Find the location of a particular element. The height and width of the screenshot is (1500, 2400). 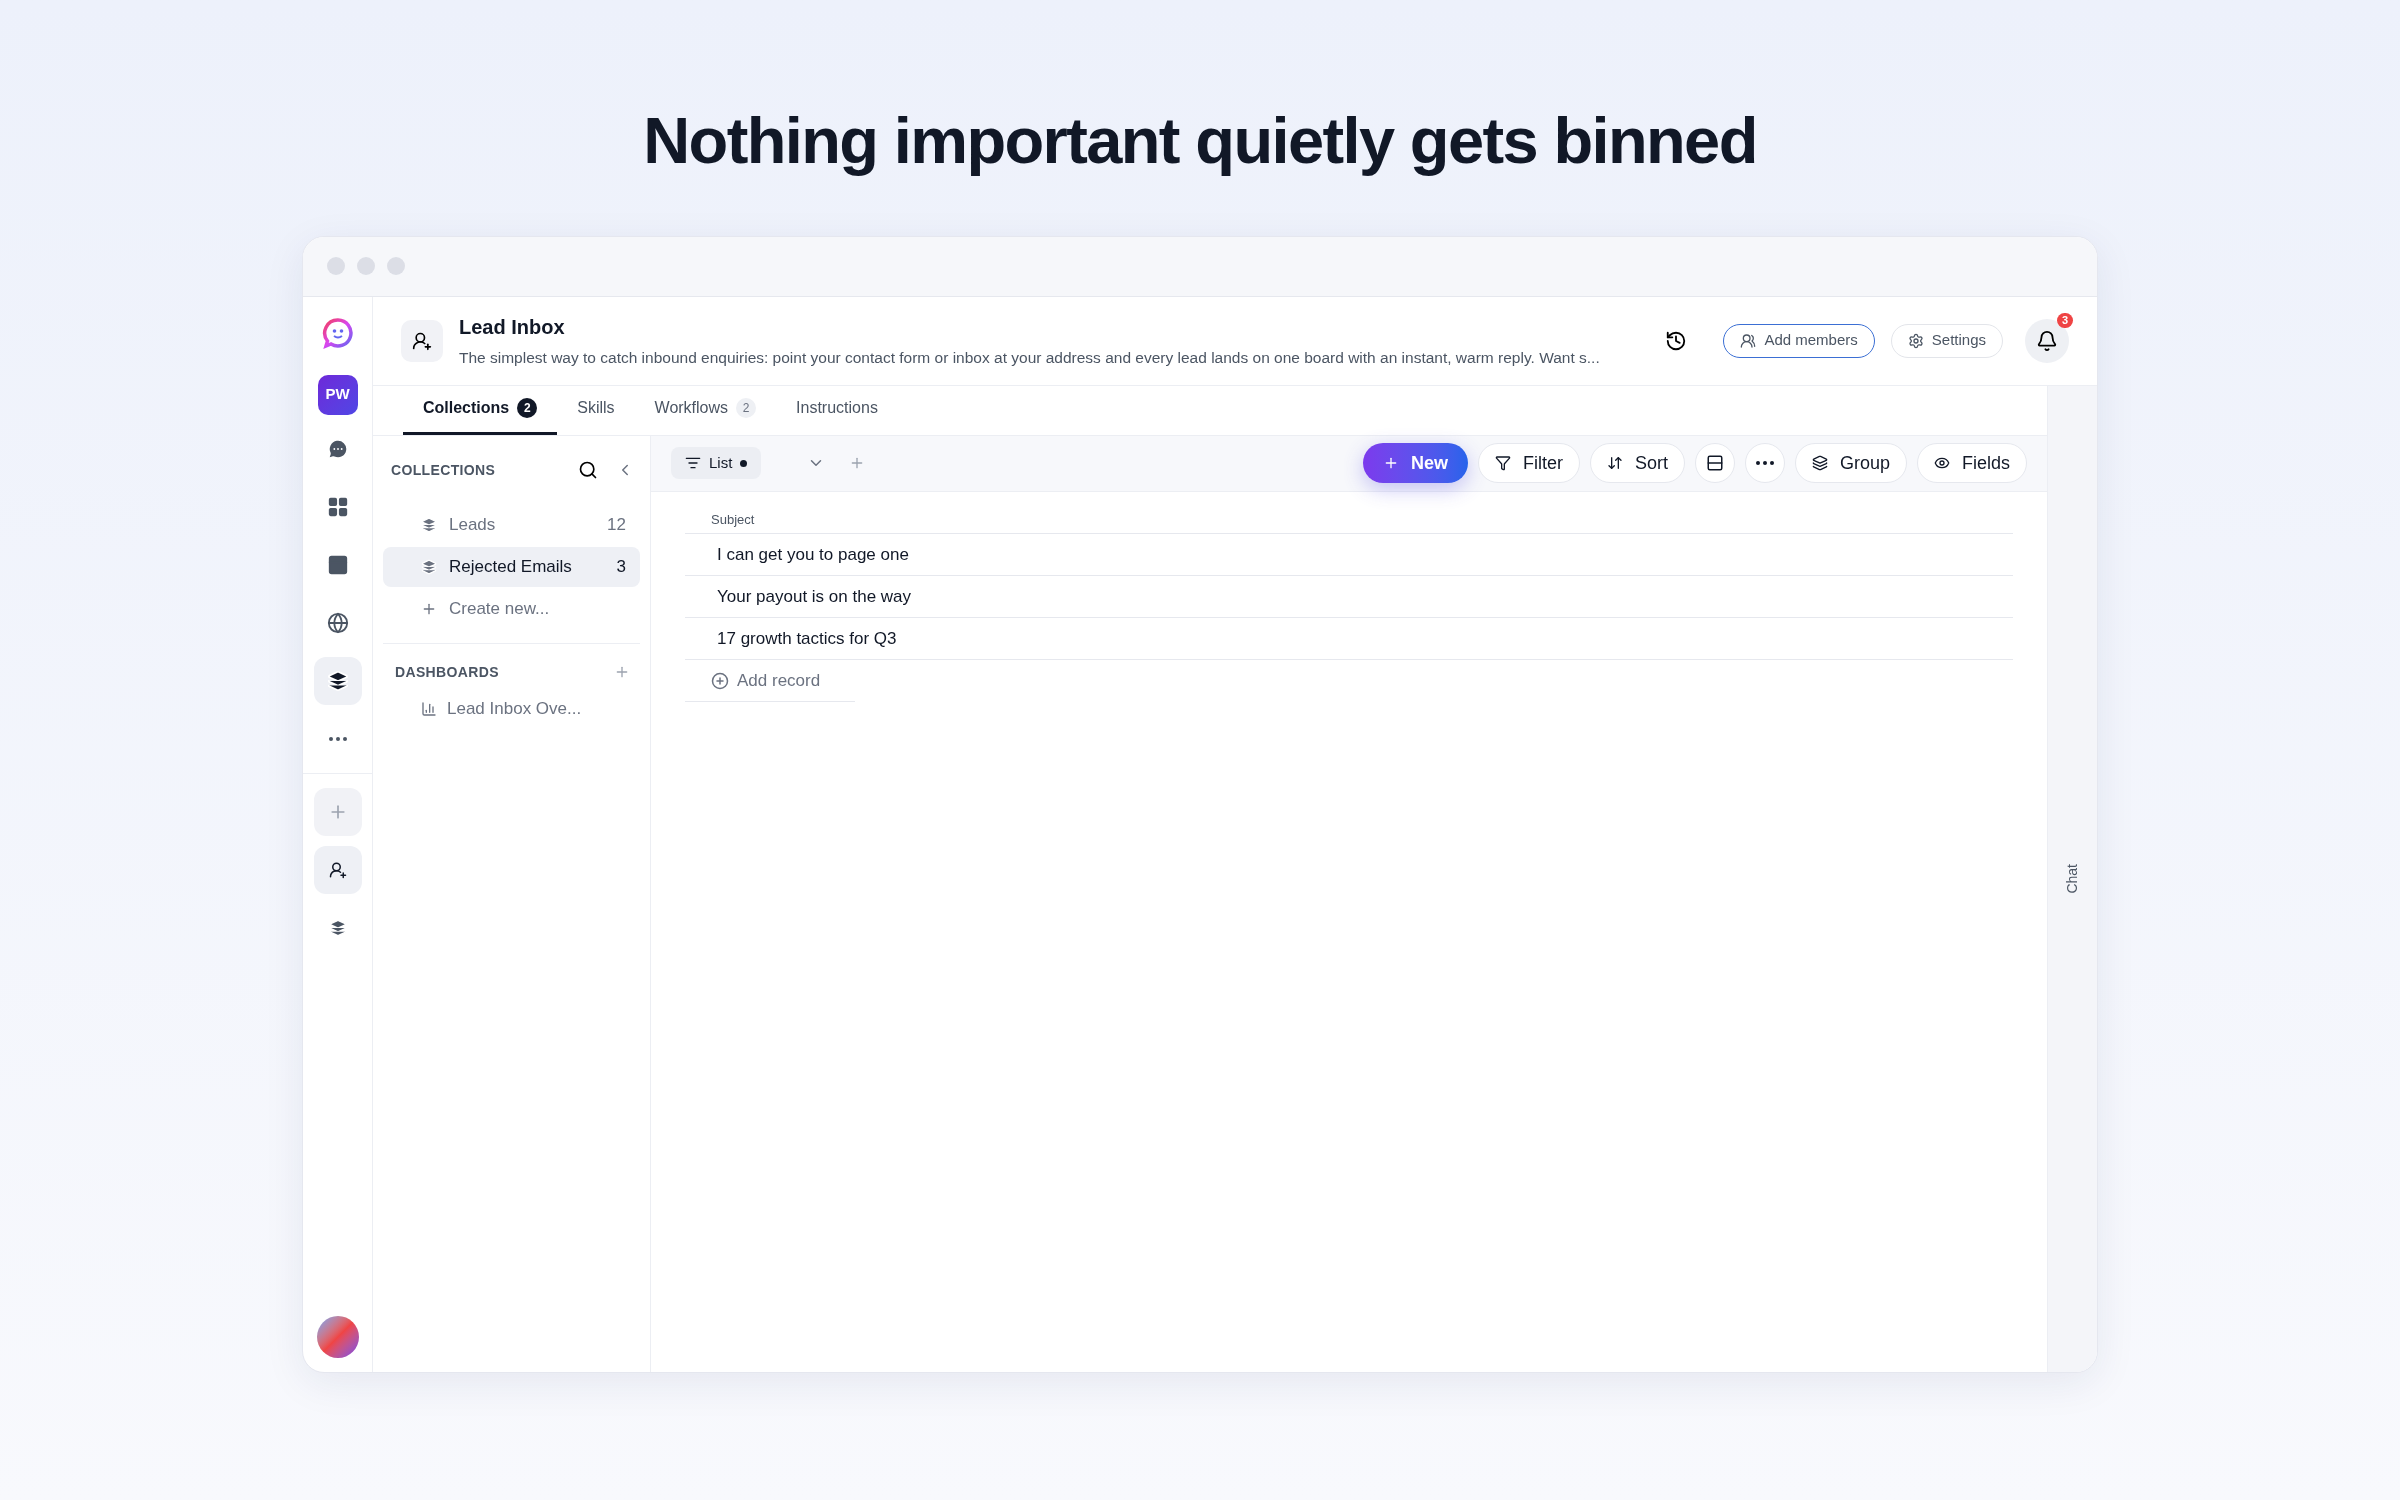

user-icon is located at coordinates (337, 869).